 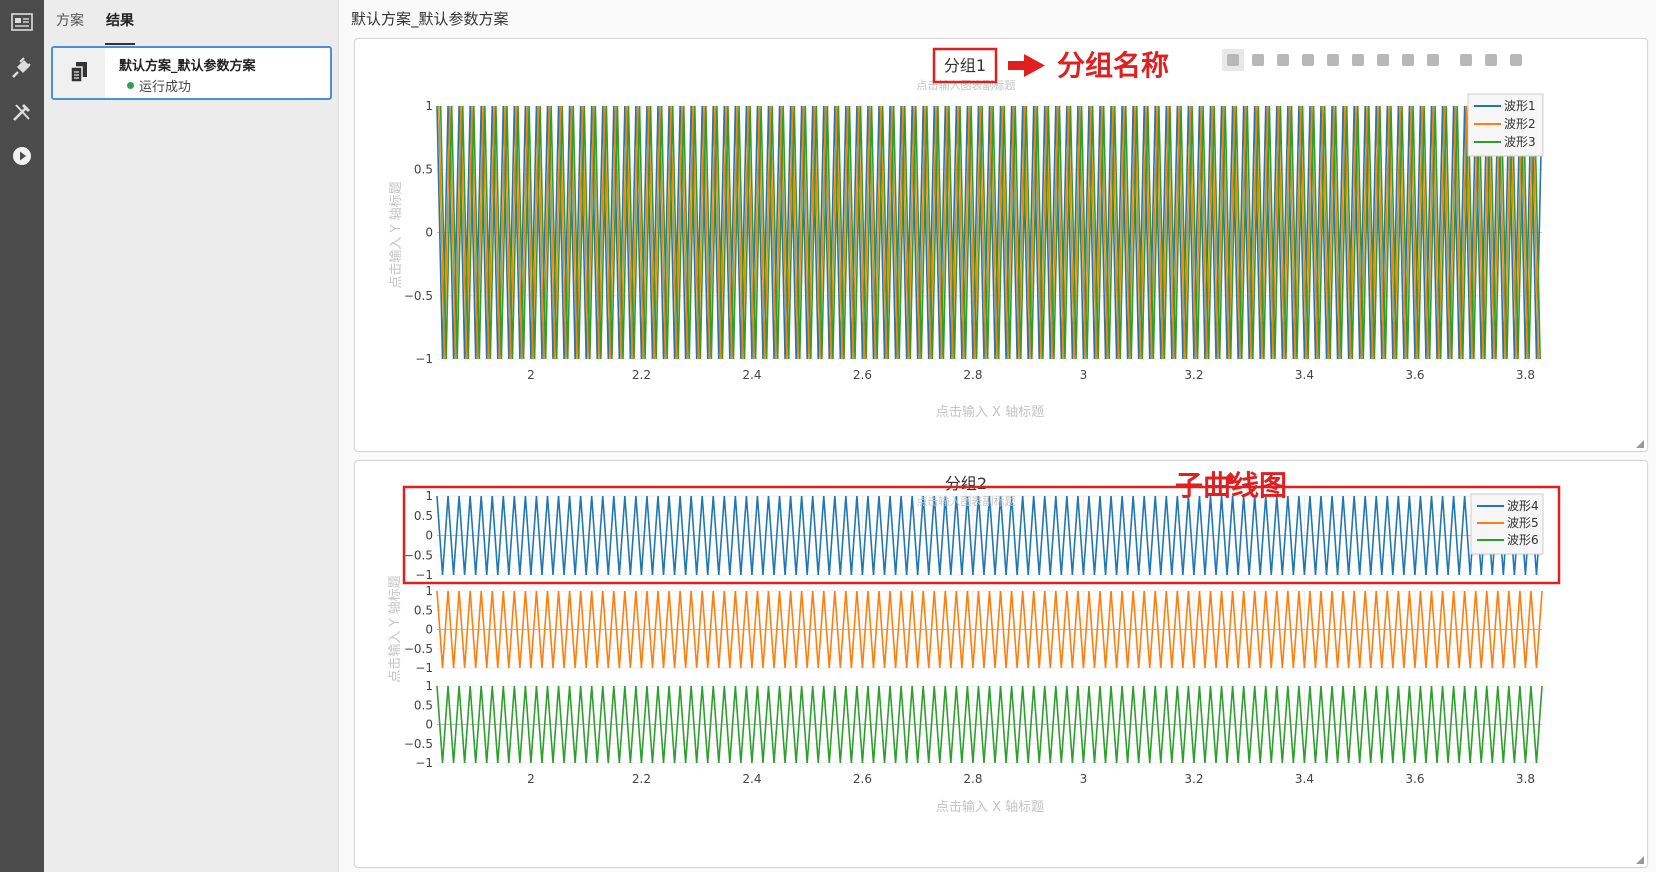 What do you see at coordinates (1520, 106) in the screenshot?
I see `legend-label: 波形1` at bounding box center [1520, 106].